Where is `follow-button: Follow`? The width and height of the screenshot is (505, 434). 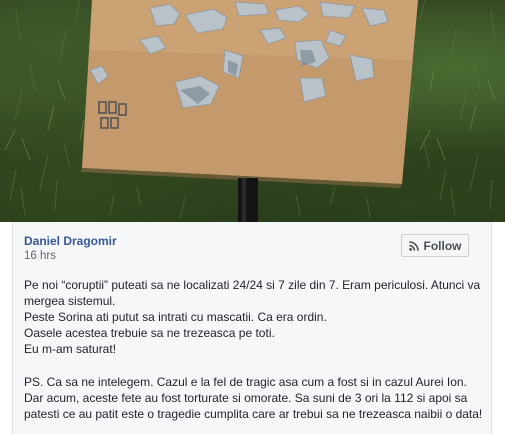 follow-button: Follow is located at coordinates (435, 245).